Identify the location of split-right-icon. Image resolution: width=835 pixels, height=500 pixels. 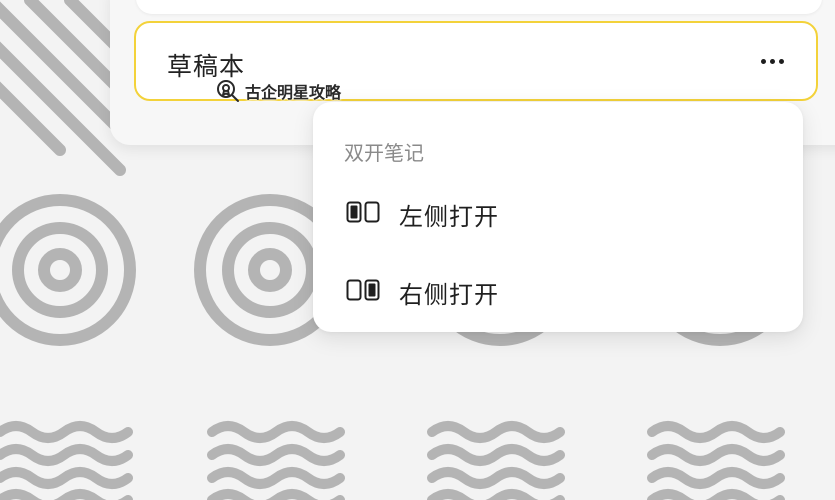
(363, 290).